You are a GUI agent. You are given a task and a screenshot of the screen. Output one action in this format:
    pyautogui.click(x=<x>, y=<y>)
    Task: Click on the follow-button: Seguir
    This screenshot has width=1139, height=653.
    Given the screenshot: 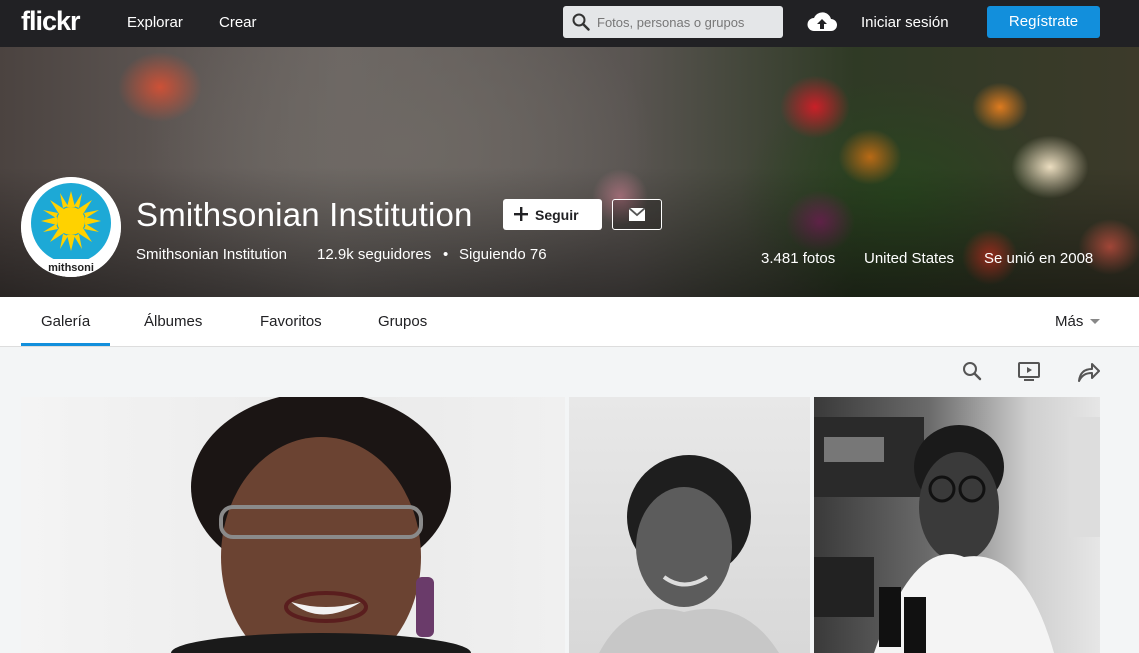 What is the action you would take?
    pyautogui.click(x=552, y=214)
    